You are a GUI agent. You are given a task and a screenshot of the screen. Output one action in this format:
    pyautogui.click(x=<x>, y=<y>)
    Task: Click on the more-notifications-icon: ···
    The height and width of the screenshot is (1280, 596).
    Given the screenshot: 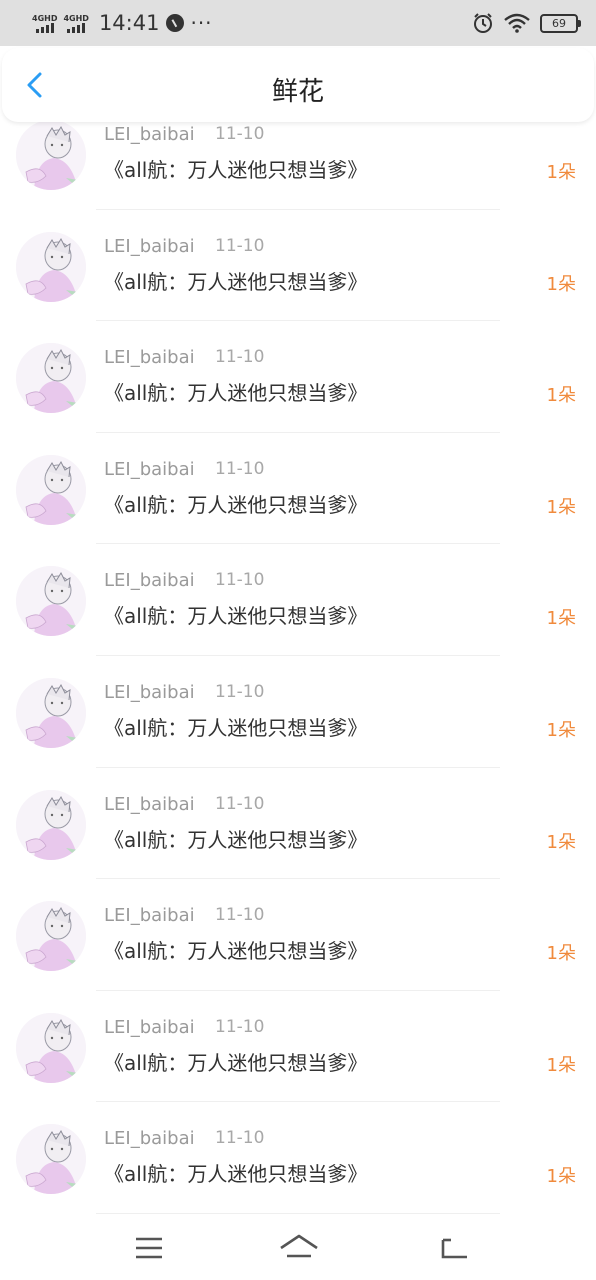 What is the action you would take?
    pyautogui.click(x=201, y=23)
    